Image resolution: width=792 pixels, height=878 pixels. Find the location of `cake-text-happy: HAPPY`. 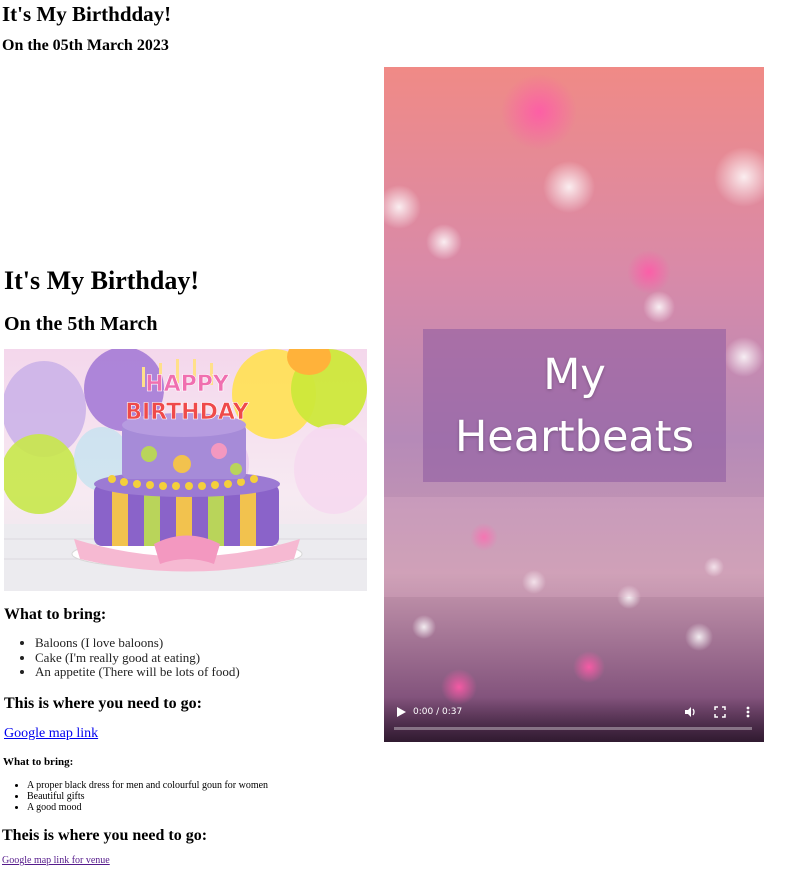

cake-text-happy: HAPPY is located at coordinates (187, 384).